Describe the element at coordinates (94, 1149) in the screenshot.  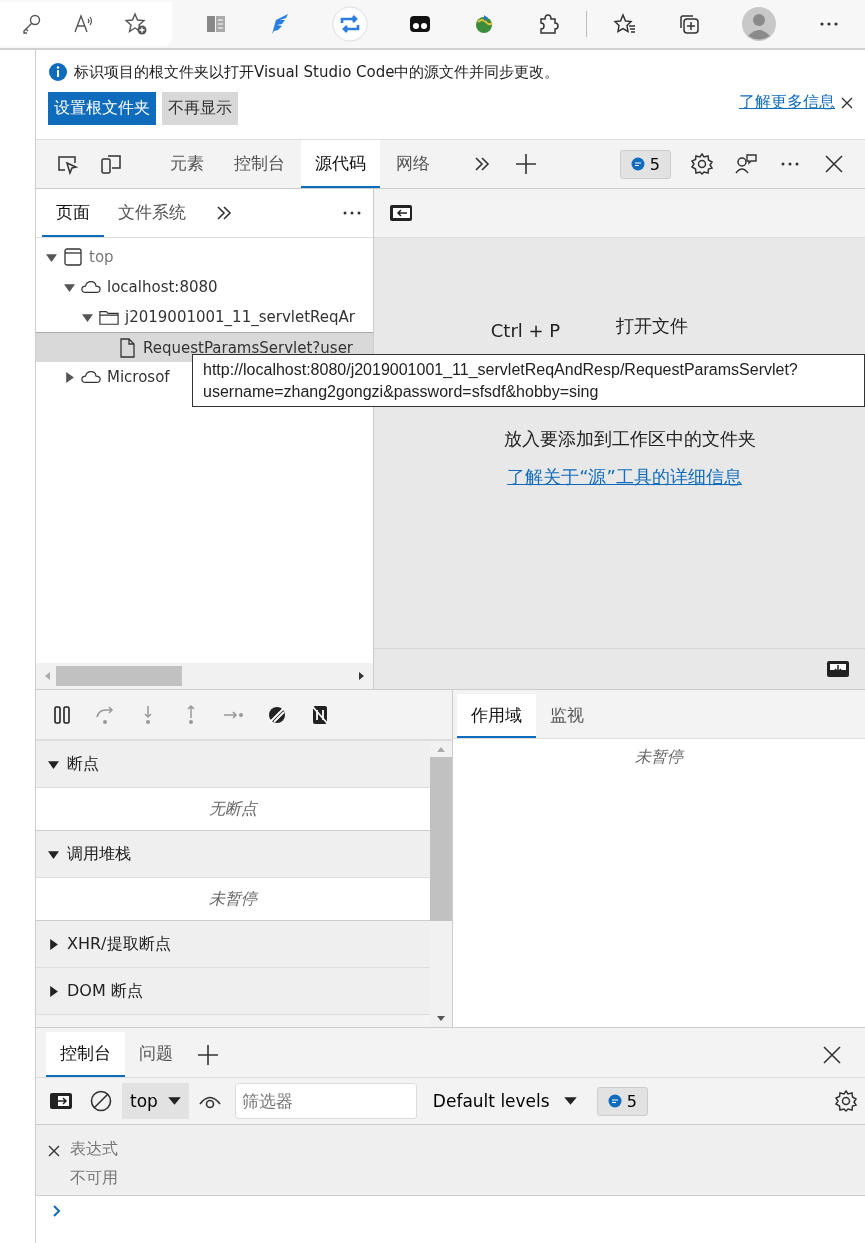
I see `expression-label: 表达式` at that location.